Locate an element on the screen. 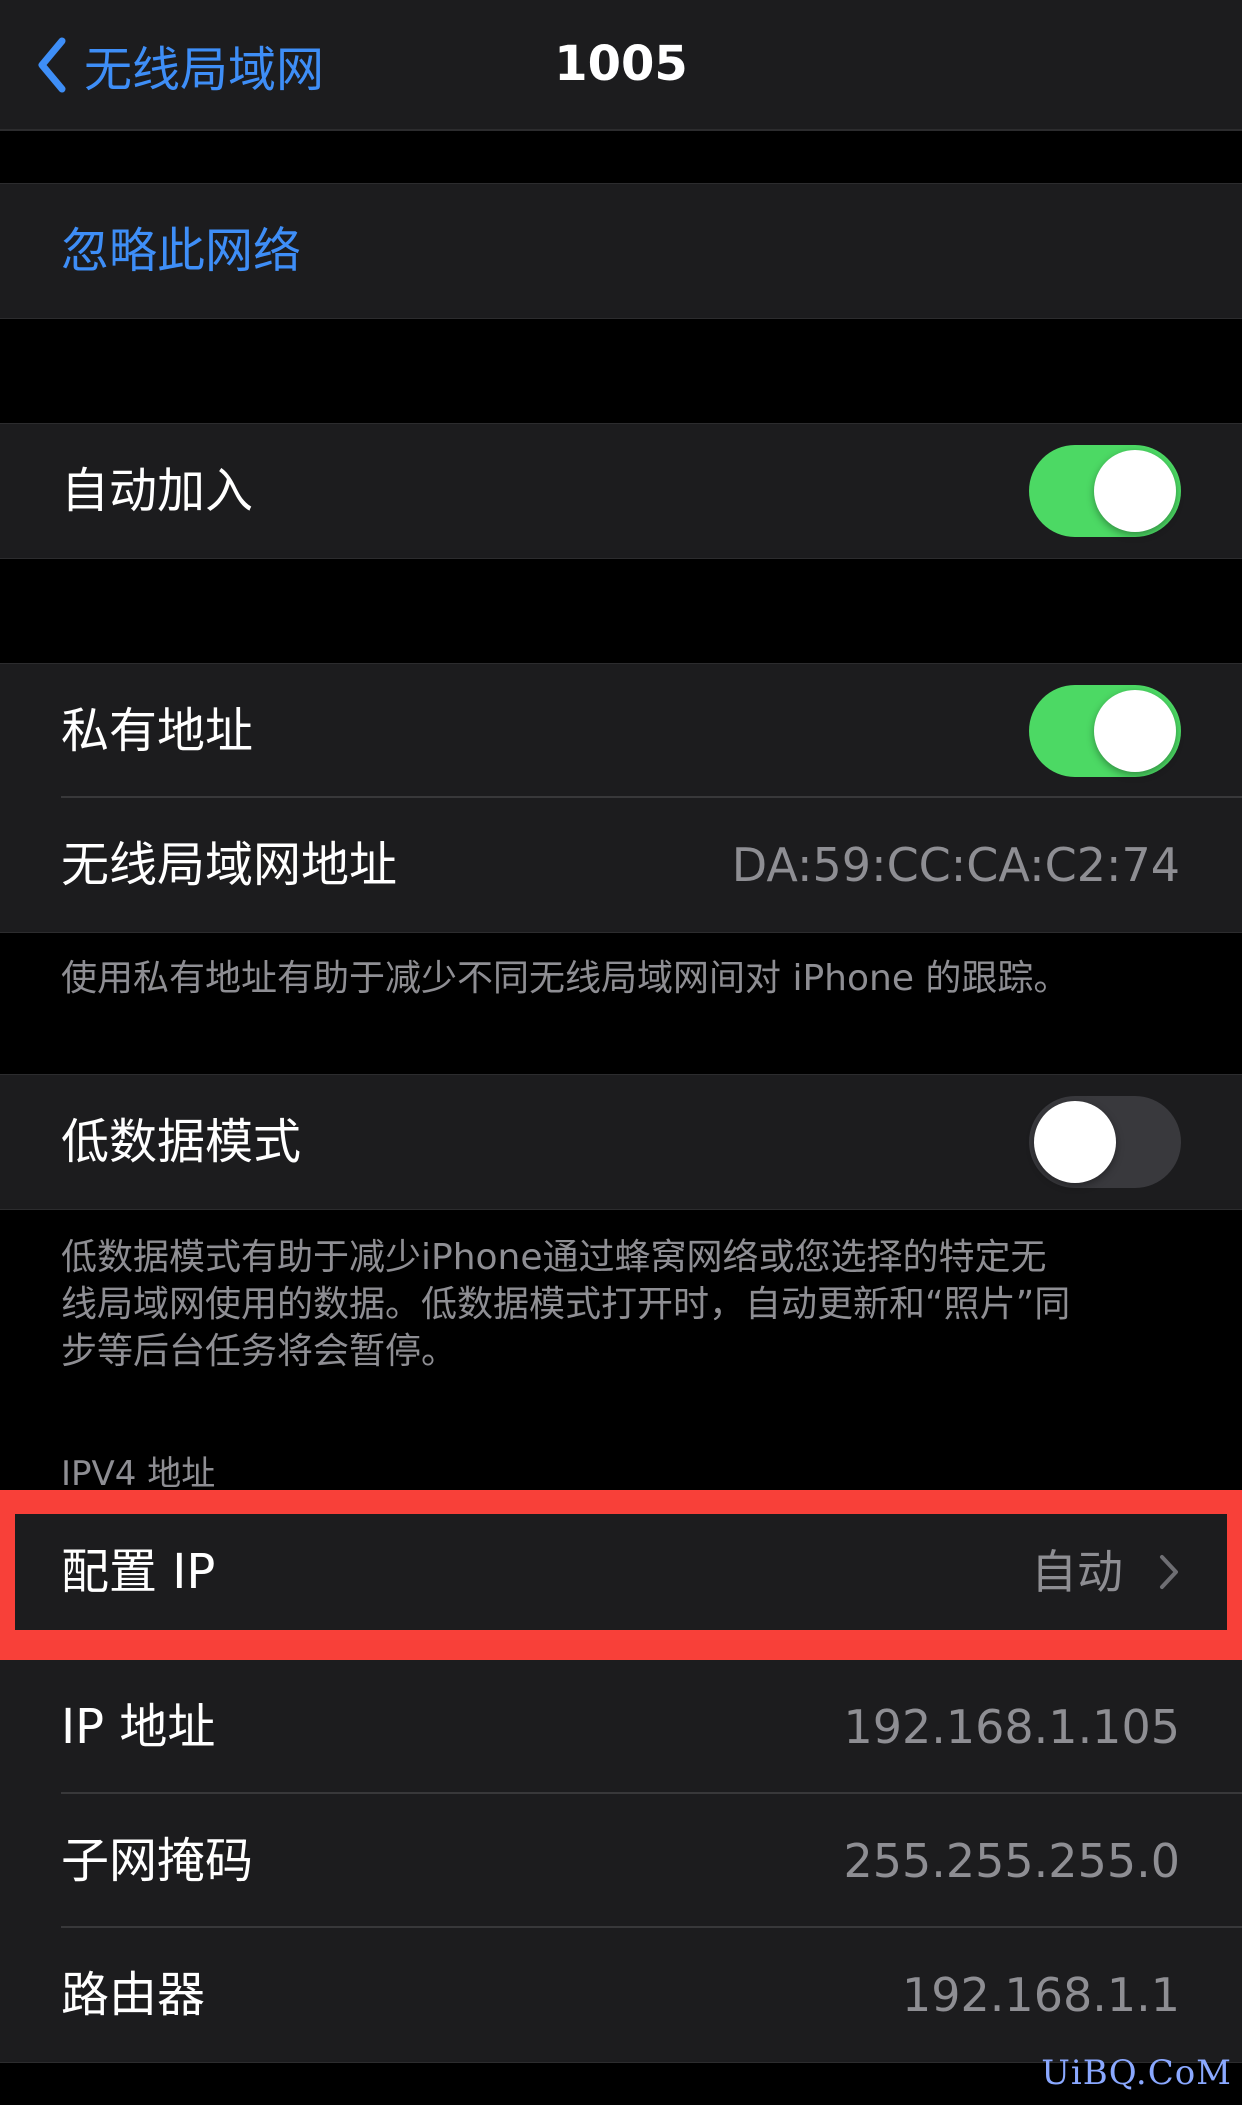 The image size is (1242, 2105). low-data-footer-line: 线局域网使用的数据。低数据模式打开时，自动更新和“照片”同 is located at coordinates (566, 1304).